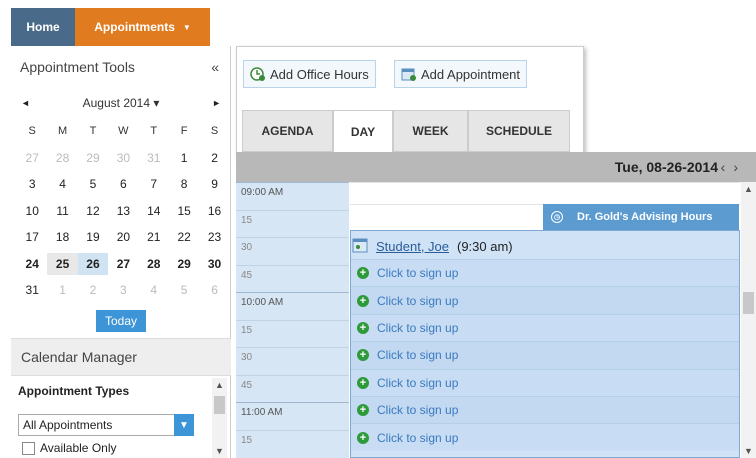  I want to click on calendar-day: 22, so click(184, 237).